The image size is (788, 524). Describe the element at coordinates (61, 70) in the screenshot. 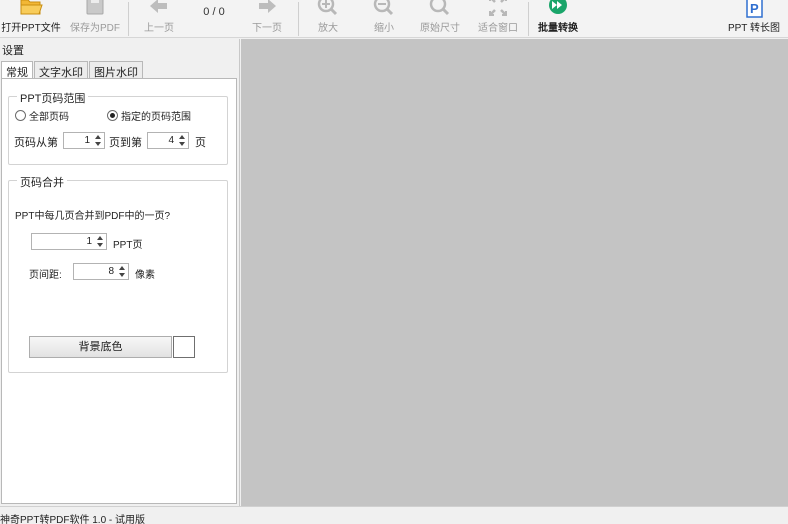

I see `tab-text-watermark: 文字水印` at that location.